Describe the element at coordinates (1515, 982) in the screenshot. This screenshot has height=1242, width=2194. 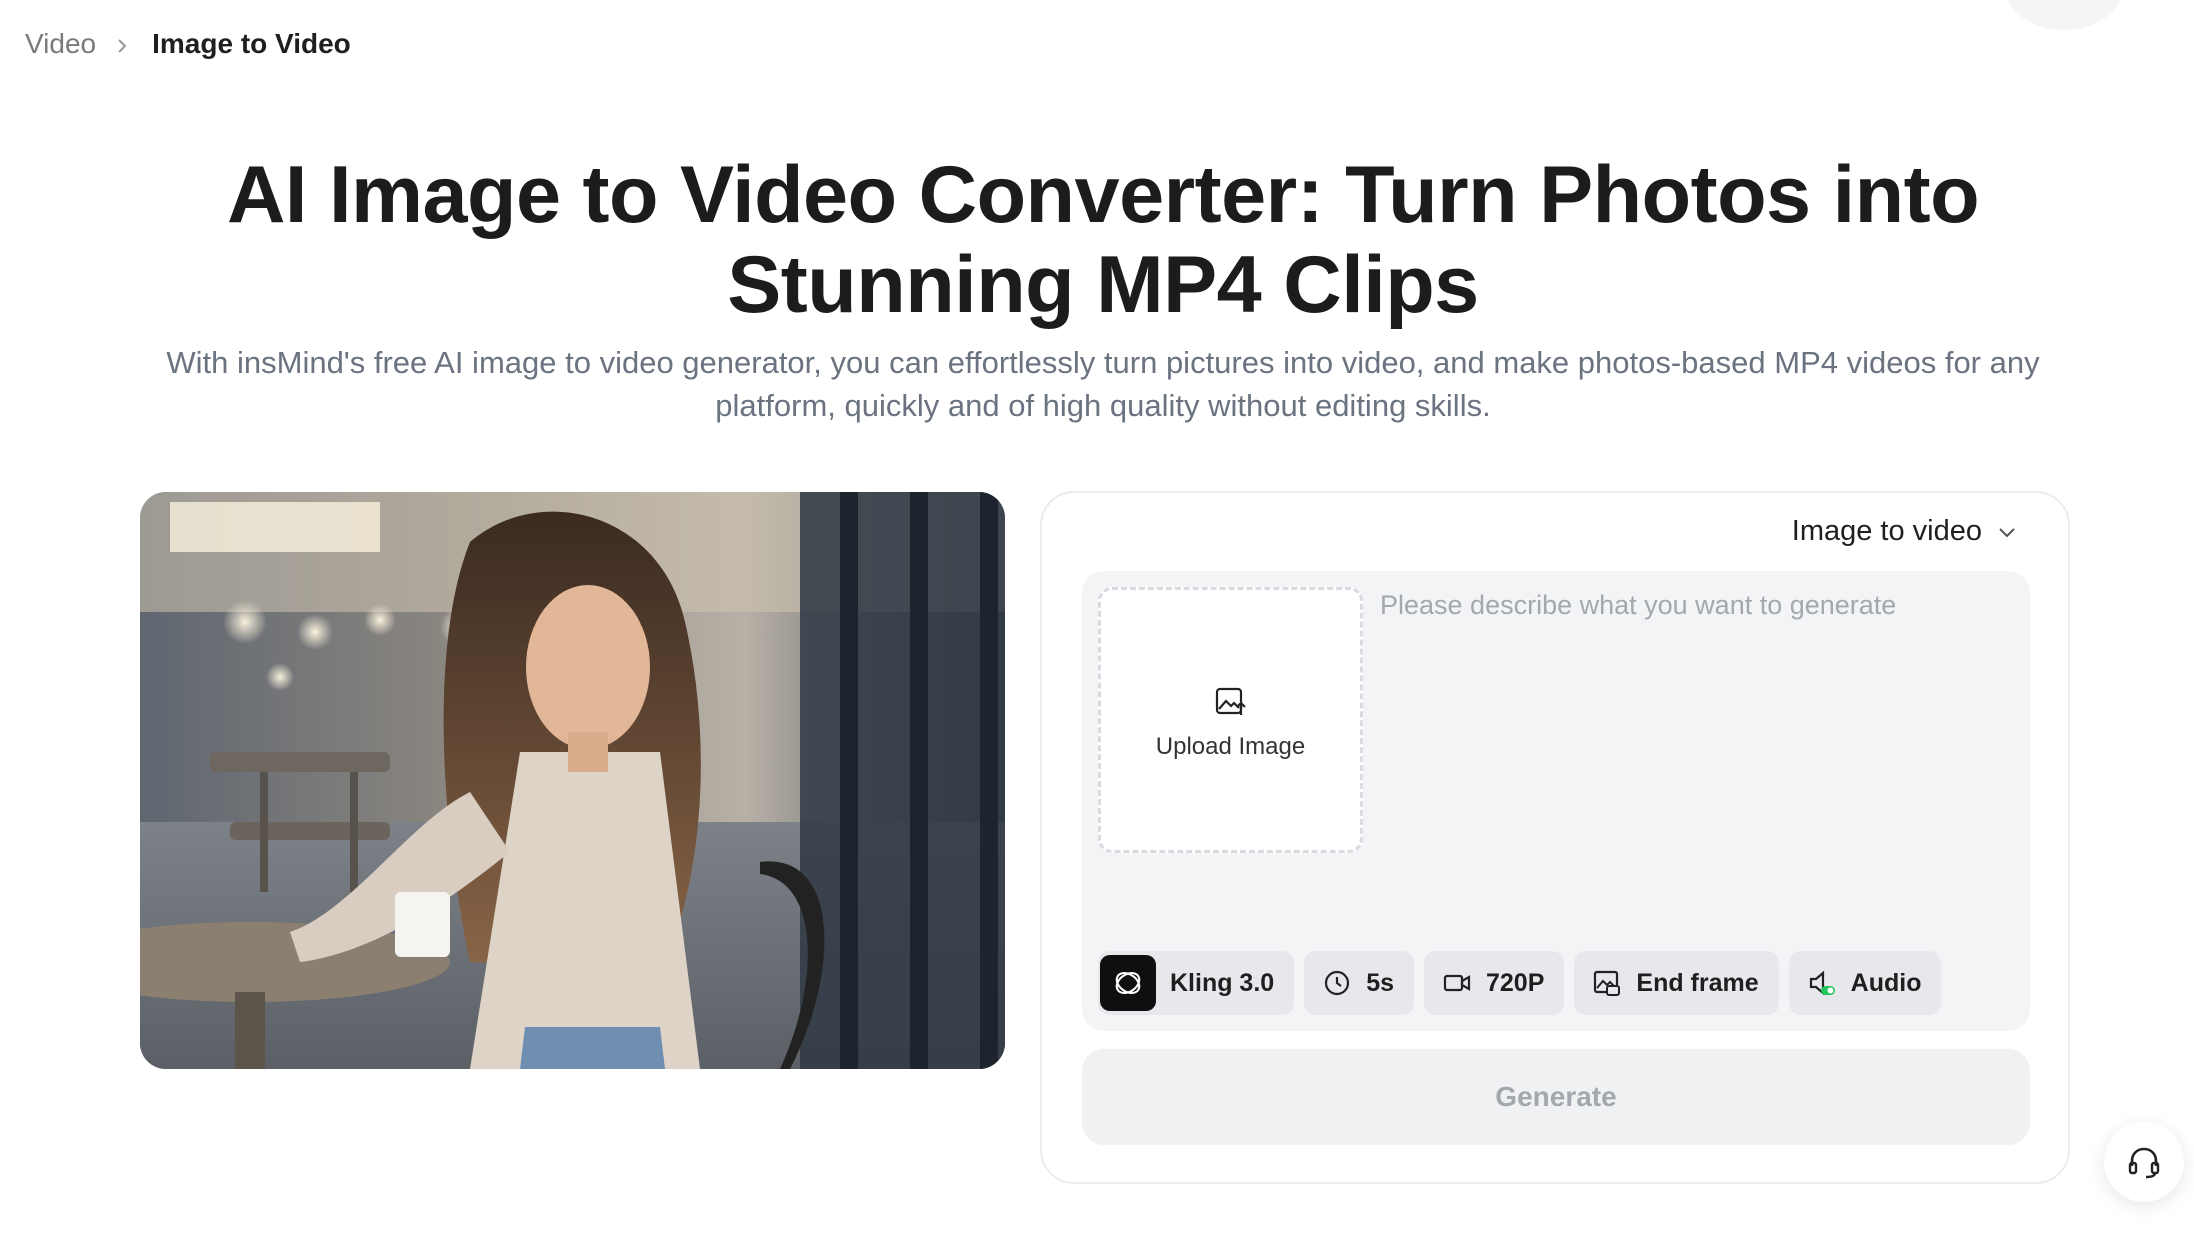
I see `resolution-label: 720P` at that location.